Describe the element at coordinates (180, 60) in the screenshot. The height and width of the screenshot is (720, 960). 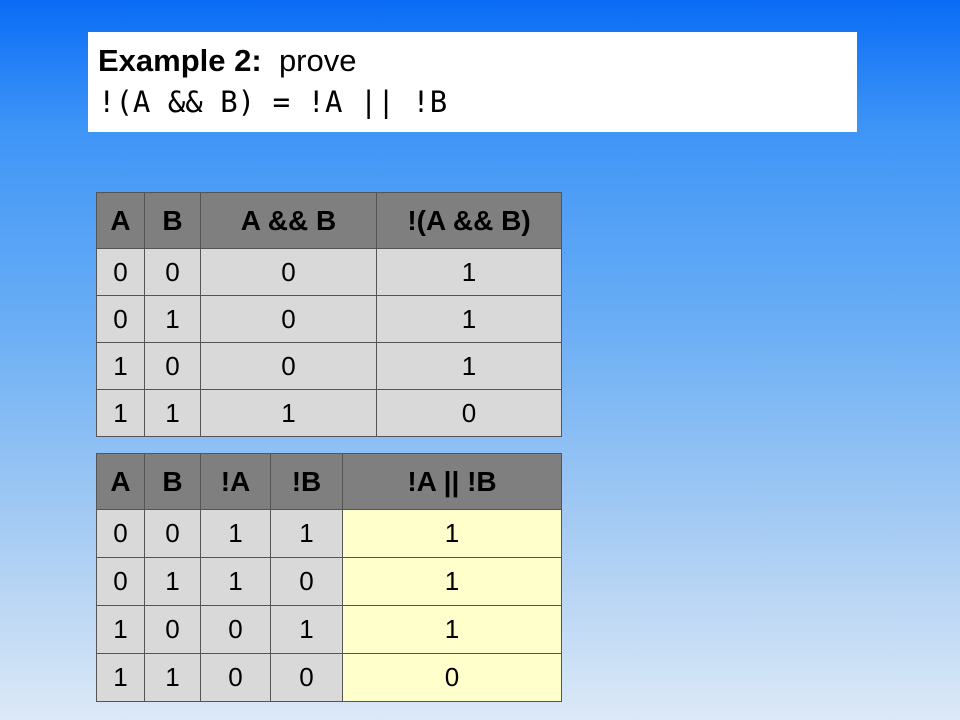
I see `title-bold: Example 2:` at that location.